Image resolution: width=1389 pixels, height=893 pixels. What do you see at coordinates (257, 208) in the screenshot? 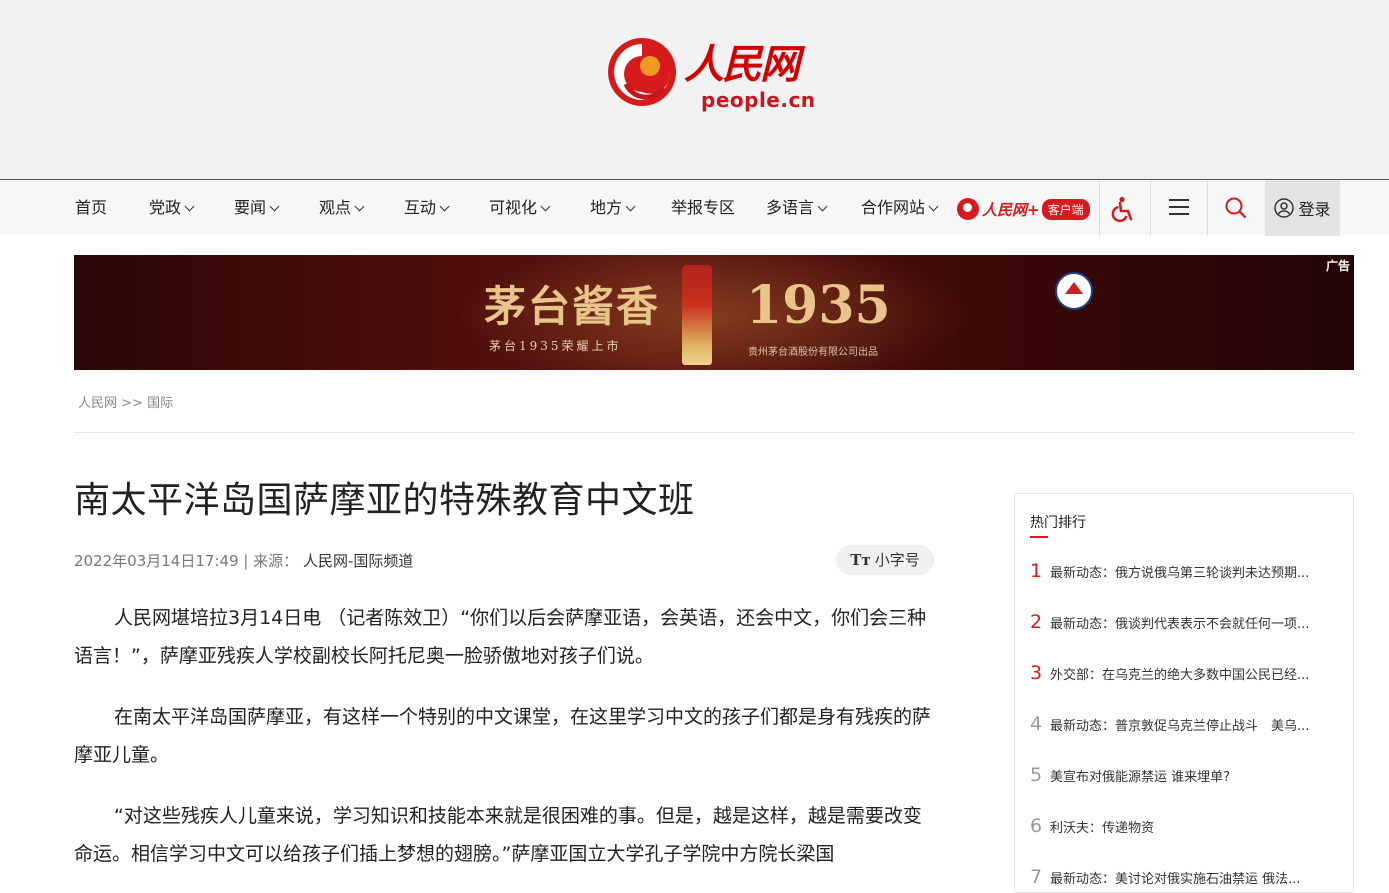
I see `nav-item-news: 要闻` at bounding box center [257, 208].